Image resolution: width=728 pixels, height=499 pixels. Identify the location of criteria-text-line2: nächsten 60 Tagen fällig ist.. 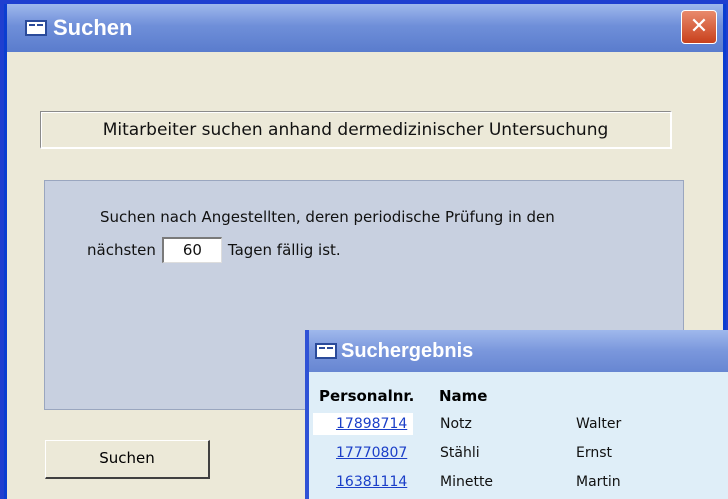
(214, 250).